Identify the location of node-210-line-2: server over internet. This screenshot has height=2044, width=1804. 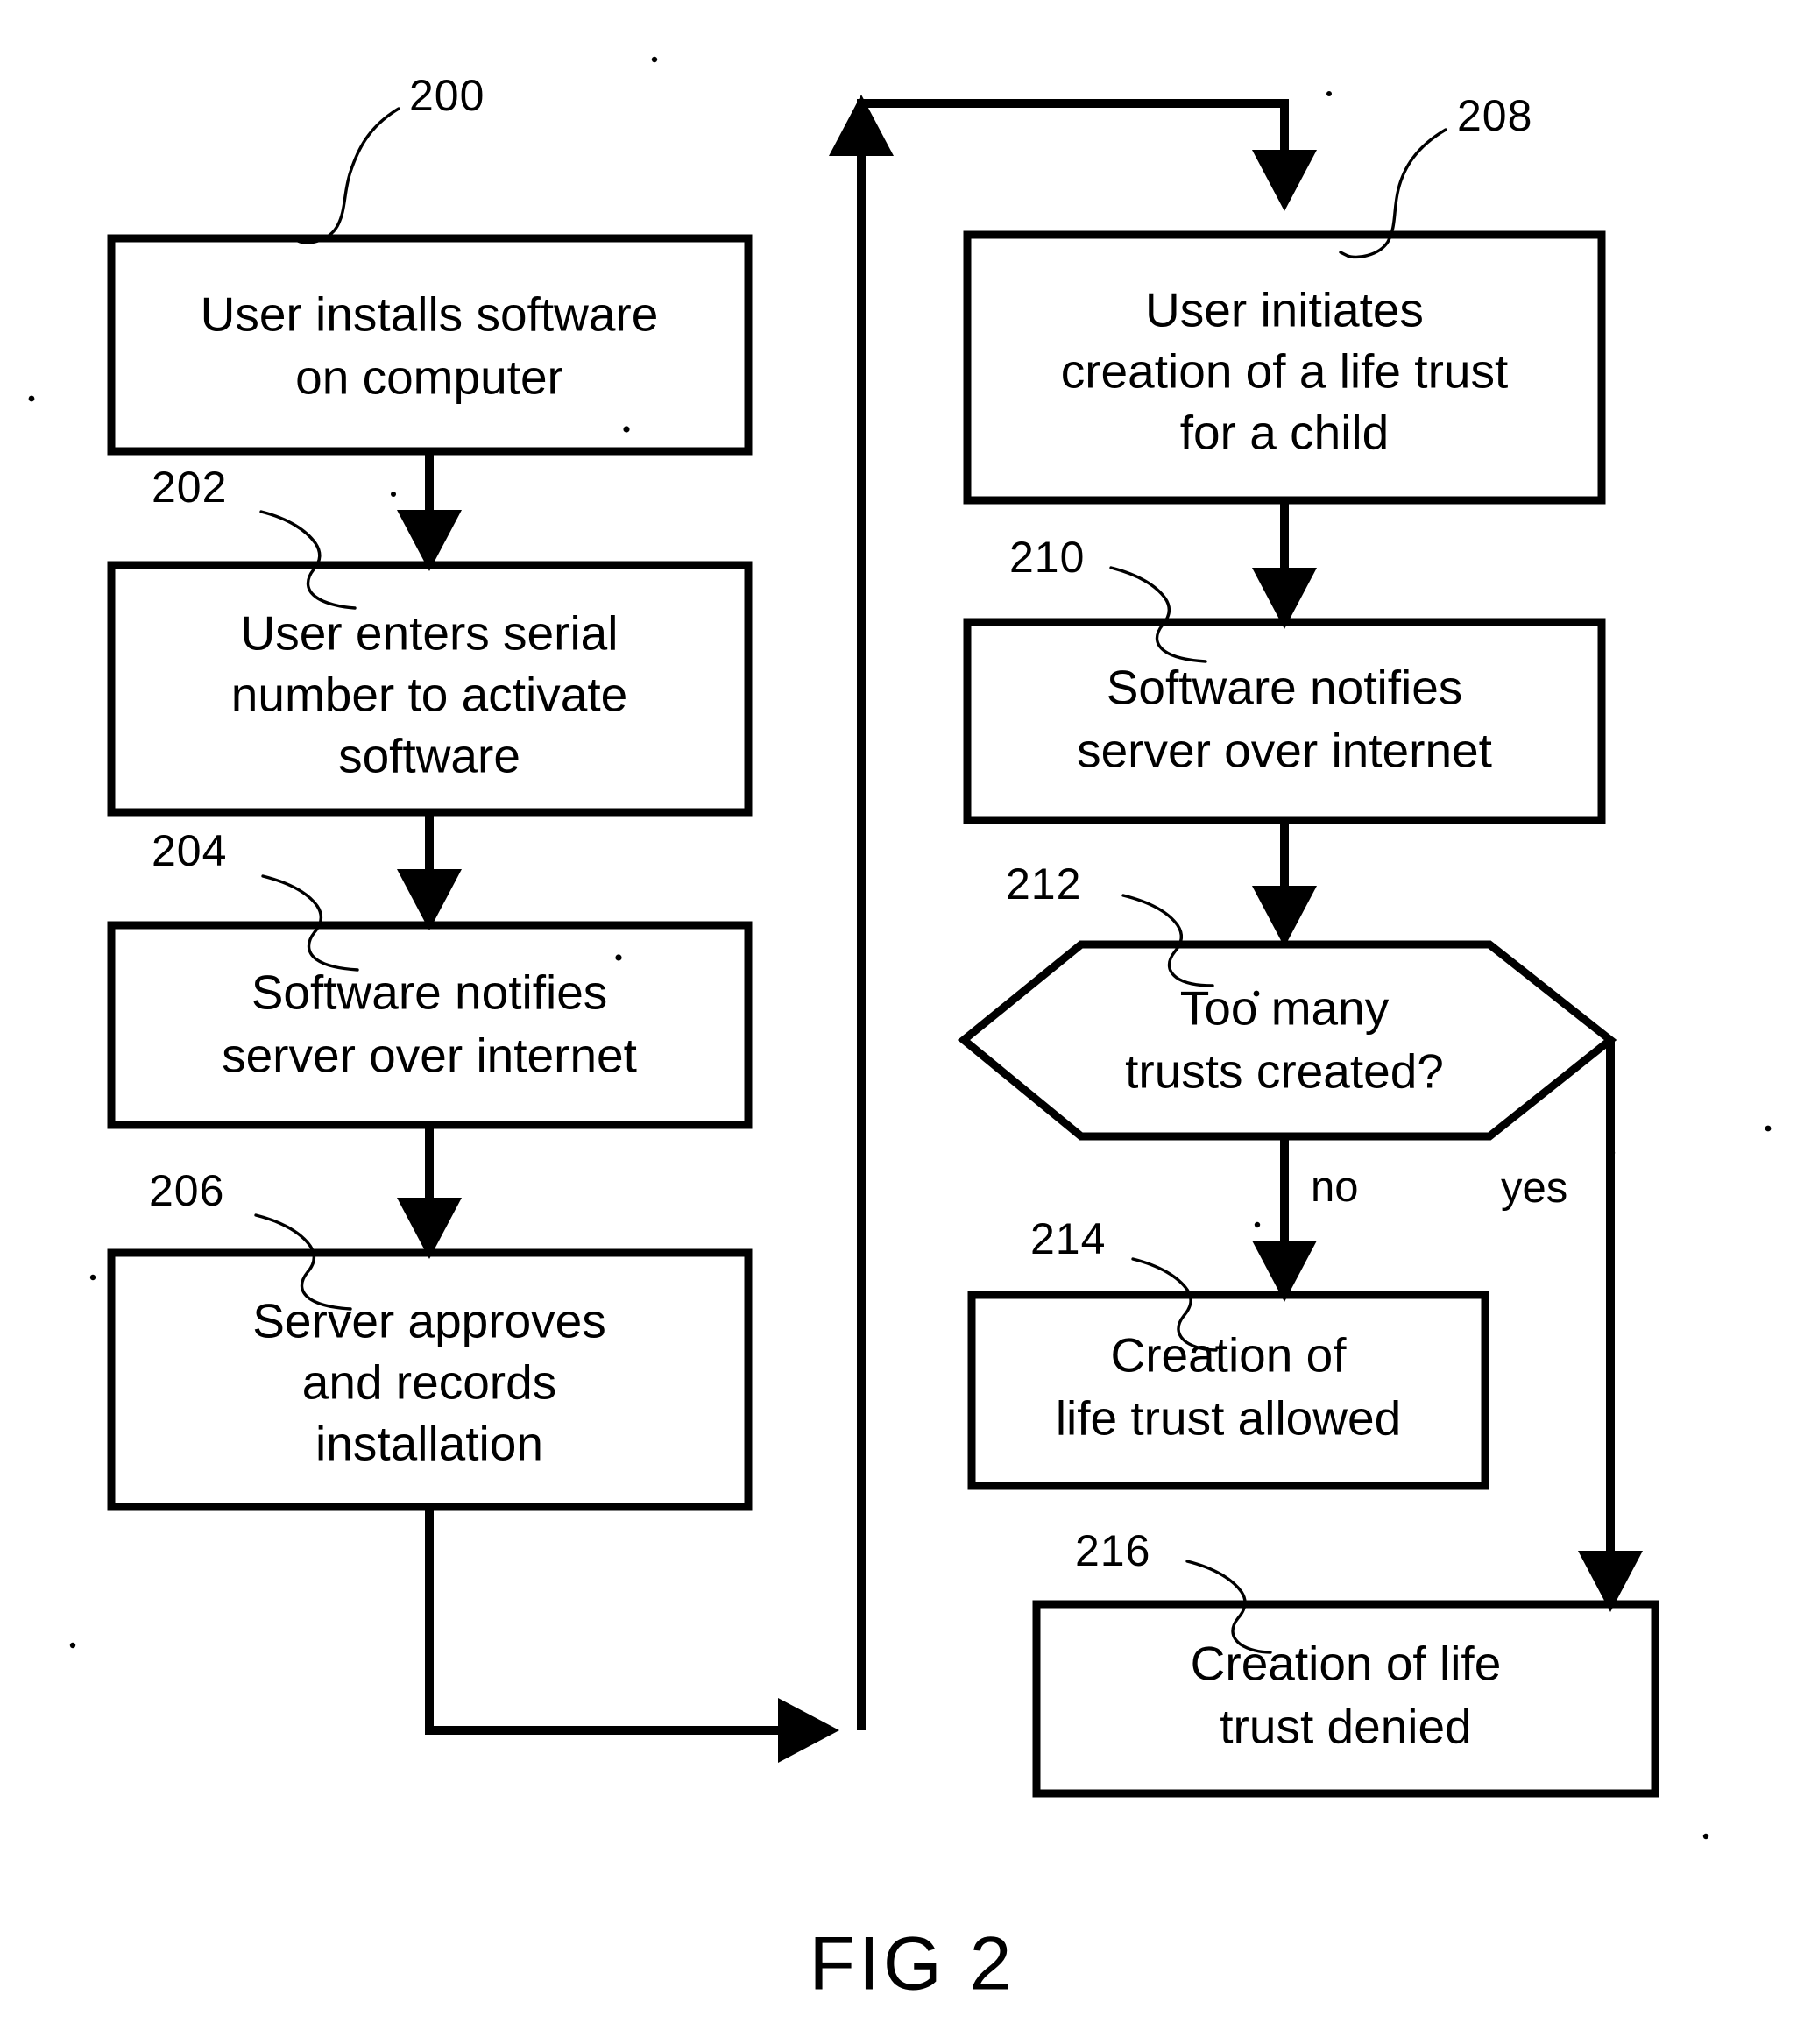
(1284, 751).